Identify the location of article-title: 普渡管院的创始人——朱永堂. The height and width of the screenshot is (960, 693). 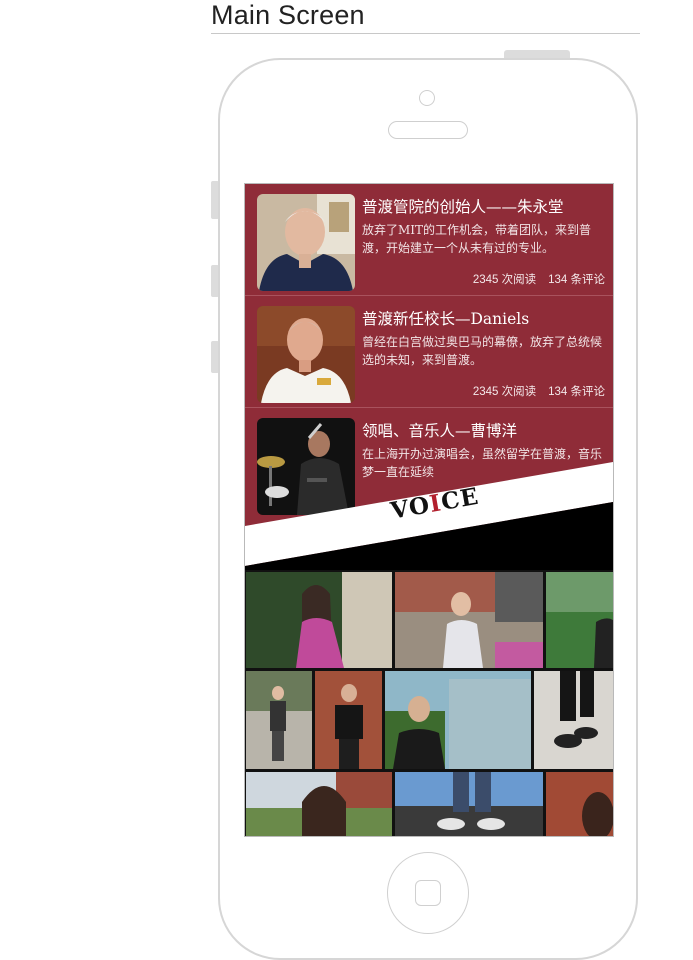
(463, 206).